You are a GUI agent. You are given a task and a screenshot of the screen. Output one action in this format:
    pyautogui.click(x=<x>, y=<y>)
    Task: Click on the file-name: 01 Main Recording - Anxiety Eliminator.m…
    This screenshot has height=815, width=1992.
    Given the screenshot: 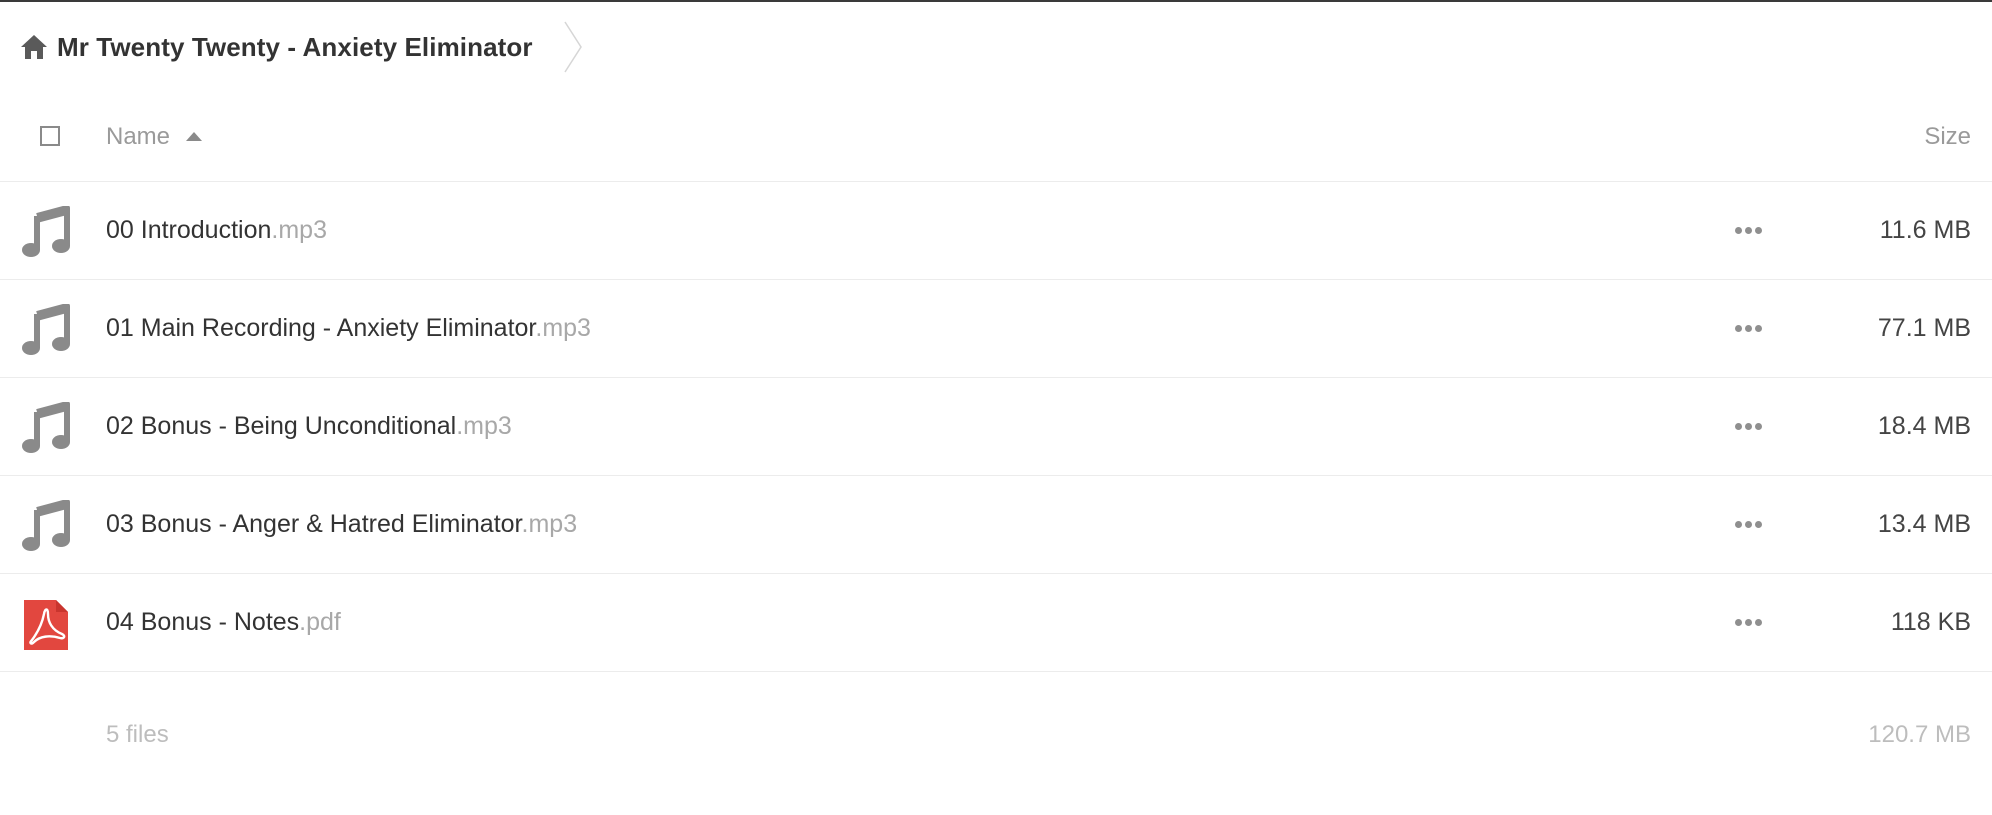 What is the action you would take?
    pyautogui.click(x=348, y=328)
    